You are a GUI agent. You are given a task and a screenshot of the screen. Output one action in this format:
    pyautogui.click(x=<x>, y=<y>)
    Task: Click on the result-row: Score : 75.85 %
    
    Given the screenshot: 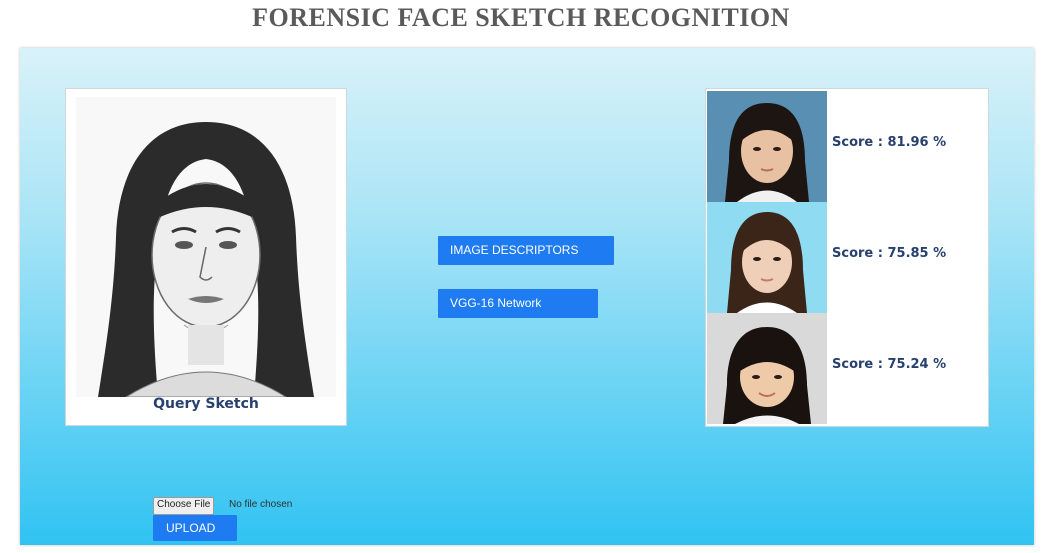 What is the action you would take?
    pyautogui.click(x=847, y=257)
    